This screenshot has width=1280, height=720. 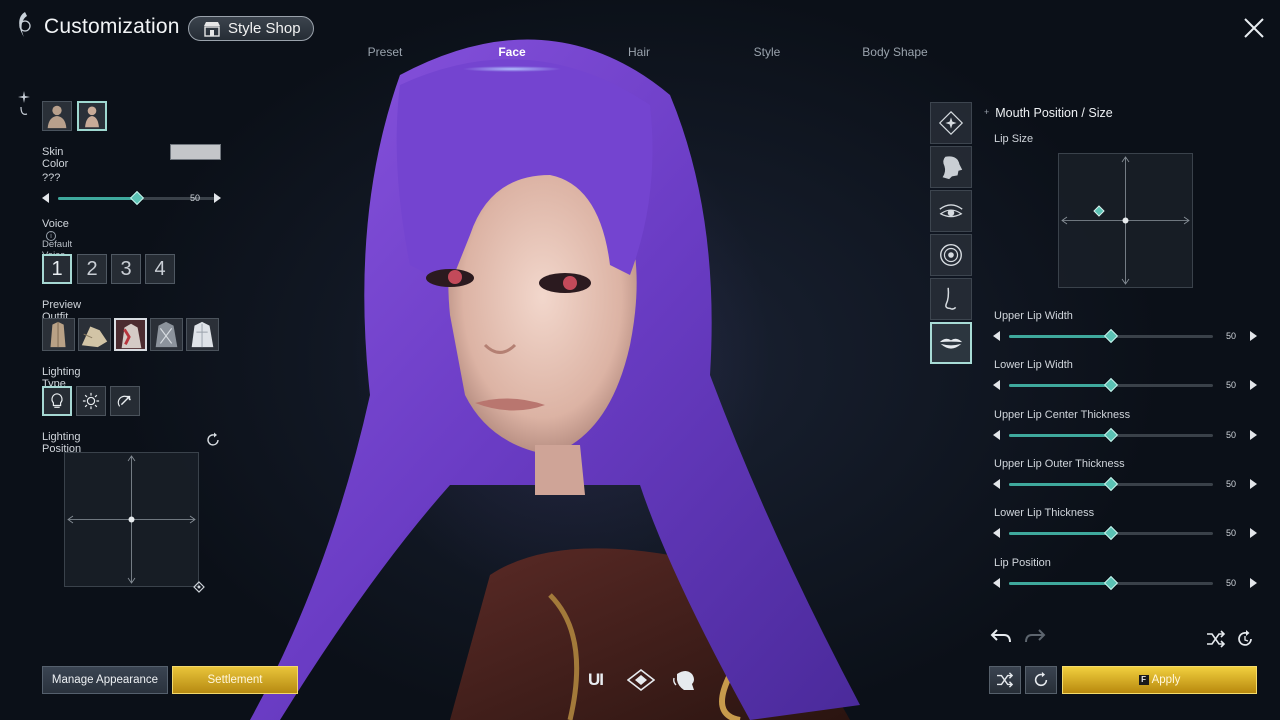 I want to click on redo-icon, so click(x=1035, y=636).